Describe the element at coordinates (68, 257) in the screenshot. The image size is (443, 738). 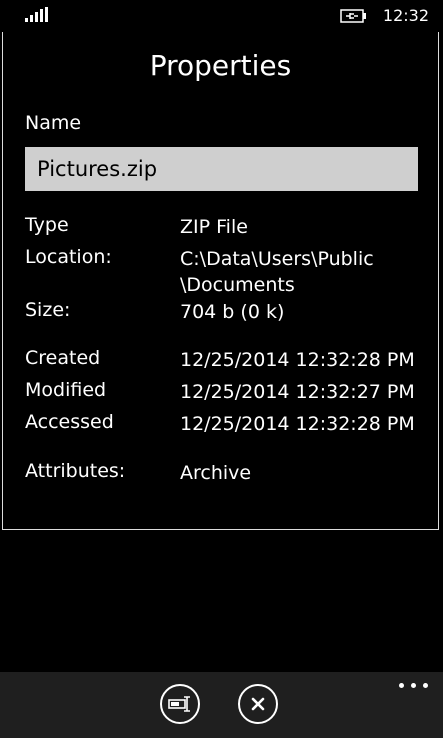
I see `location-label: Location:` at that location.